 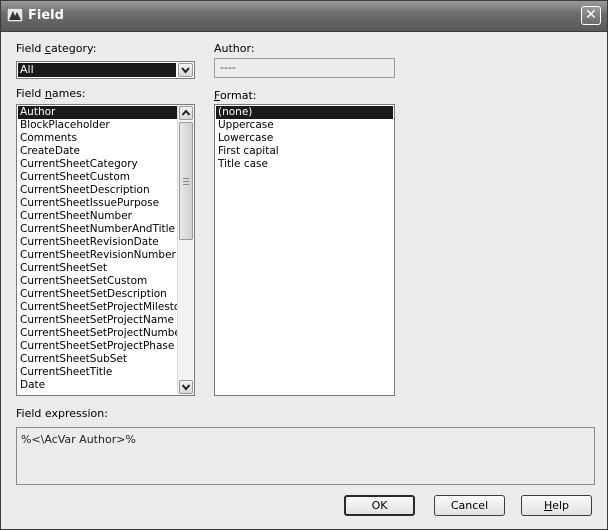 I want to click on field-name-item: CurrentSheetTitle, so click(x=99, y=372).